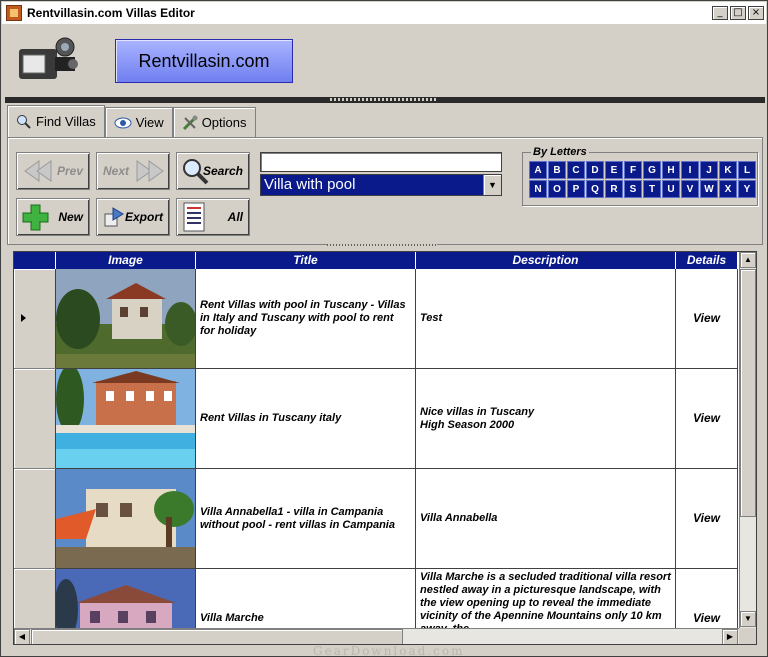 The width and height of the screenshot is (768, 657). What do you see at coordinates (48, 58) in the screenshot?
I see `video-camera-icon` at bounding box center [48, 58].